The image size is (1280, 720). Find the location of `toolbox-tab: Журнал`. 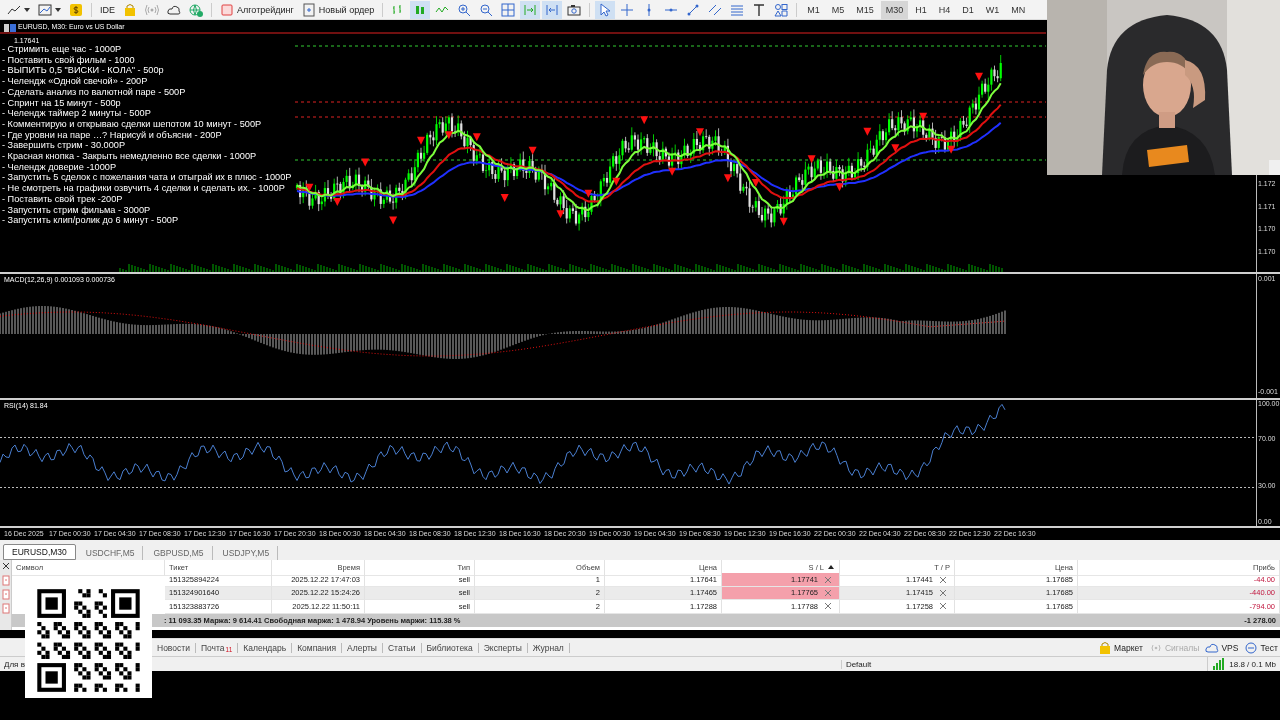

toolbox-tab: Журнал is located at coordinates (548, 647).